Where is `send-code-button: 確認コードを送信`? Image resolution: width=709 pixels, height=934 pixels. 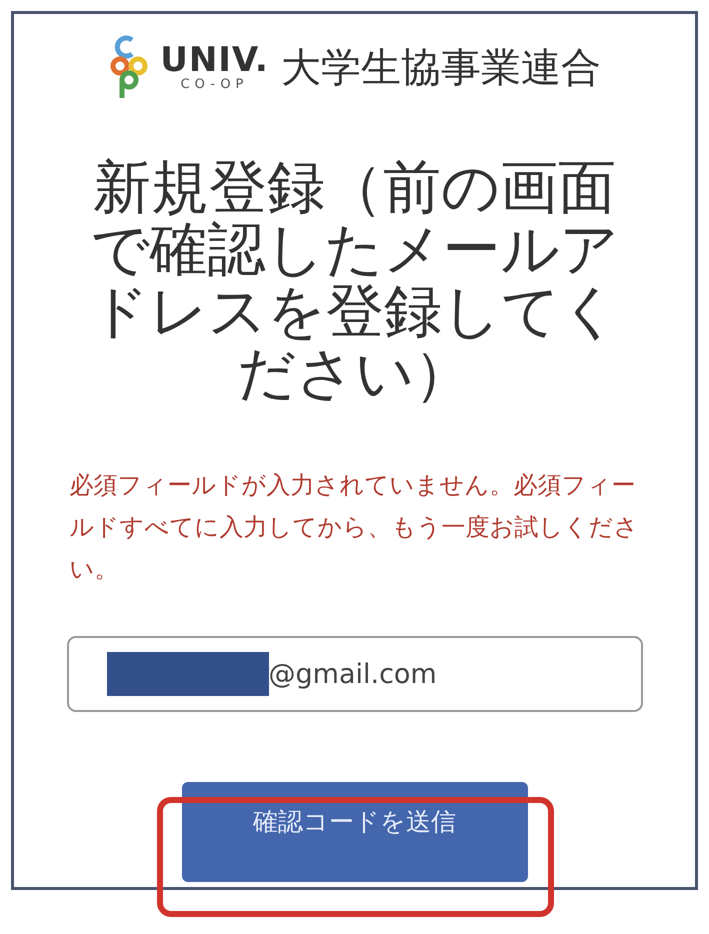
send-code-button: 確認コードを送信 is located at coordinates (355, 832).